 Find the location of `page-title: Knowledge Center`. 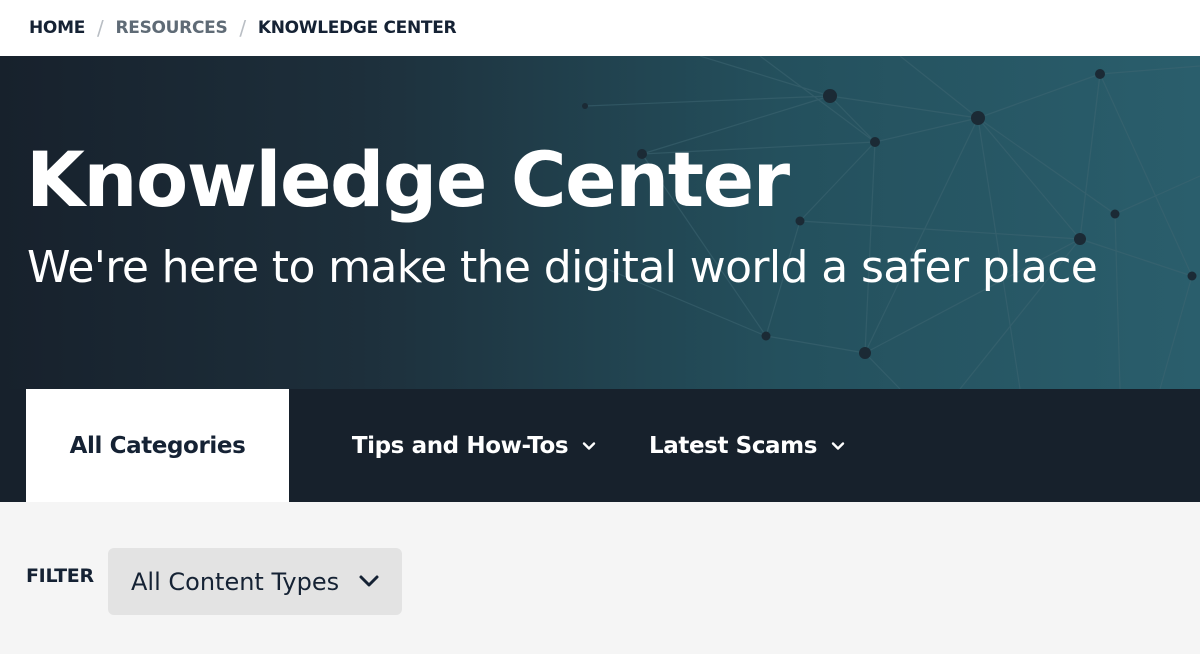

page-title: Knowledge Center is located at coordinates (408, 179).